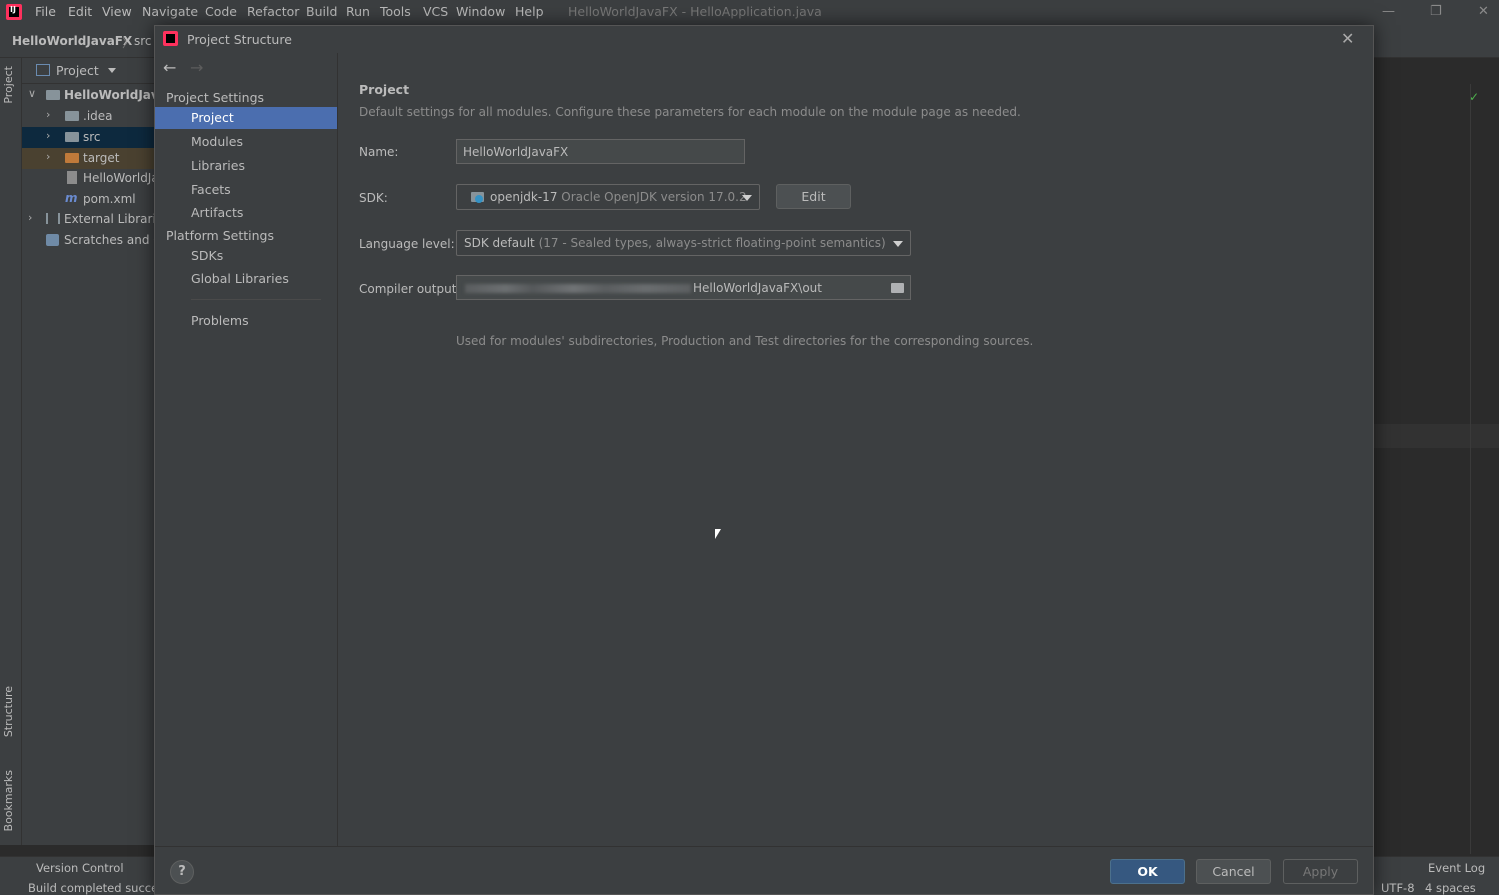 The width and height of the screenshot is (1499, 895). I want to click on compiler-output-label: Compiler output:, so click(410, 289).